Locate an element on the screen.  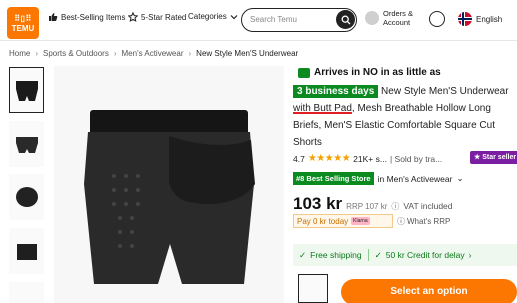
support-icon is located at coordinates (437, 19).